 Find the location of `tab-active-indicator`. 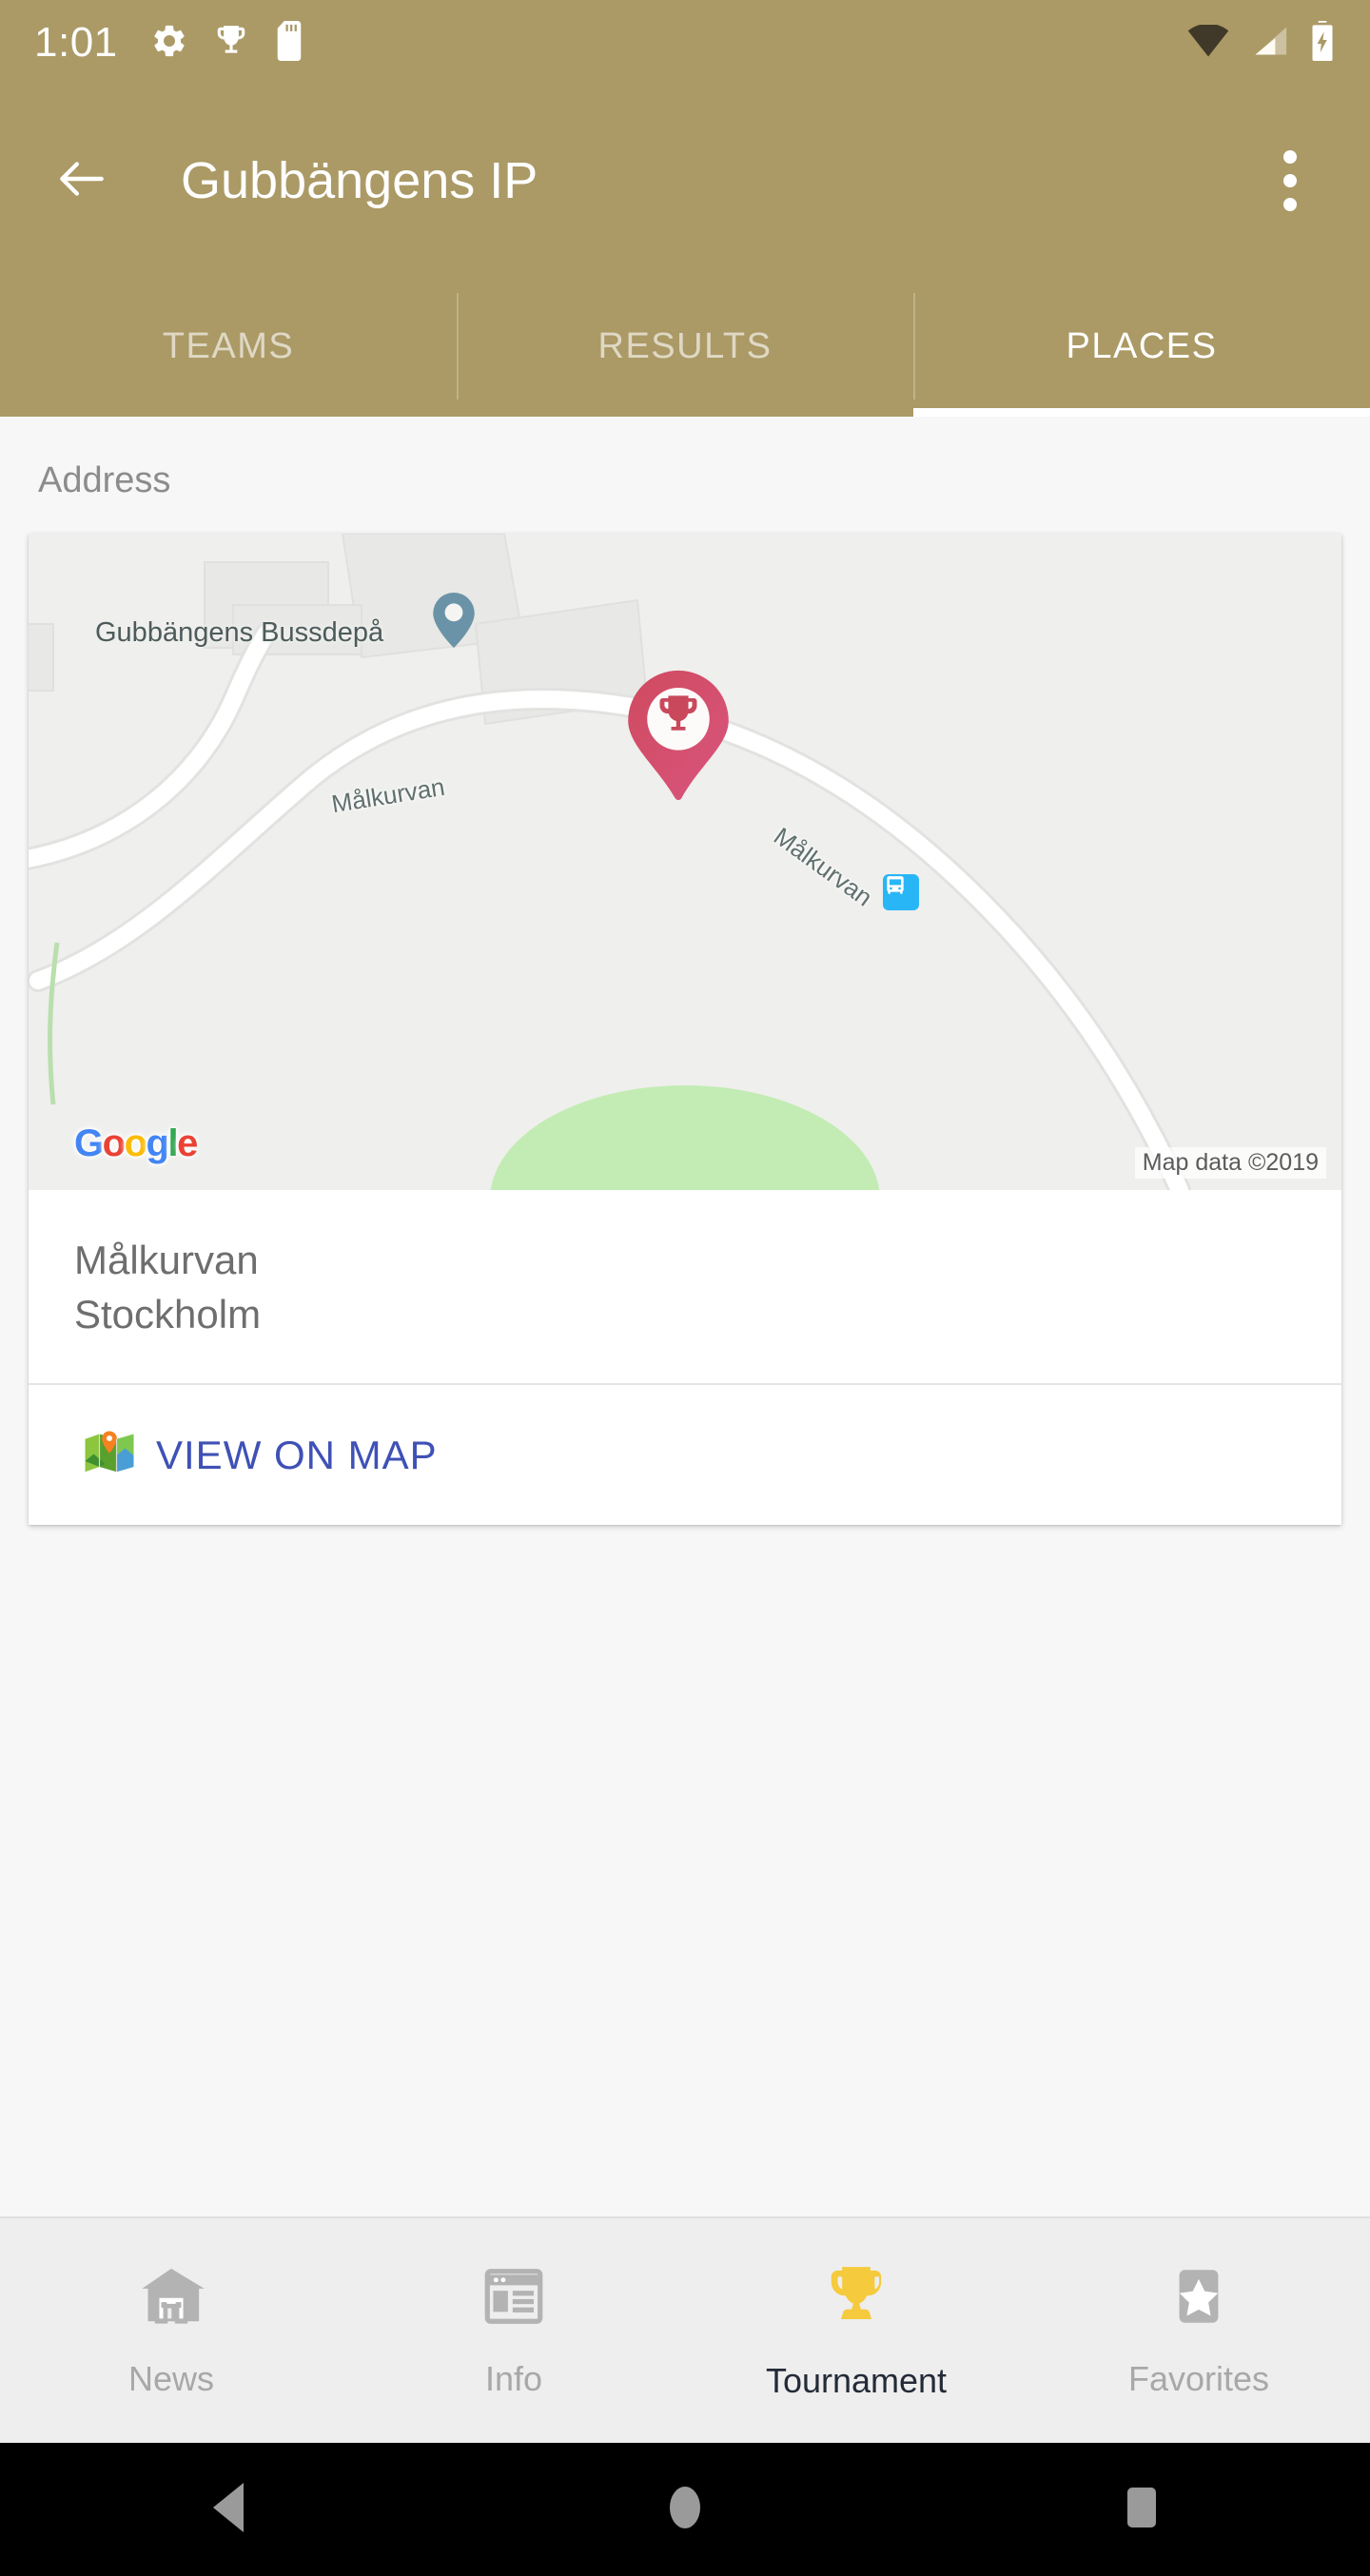

tab-active-indicator is located at coordinates (1141, 413).